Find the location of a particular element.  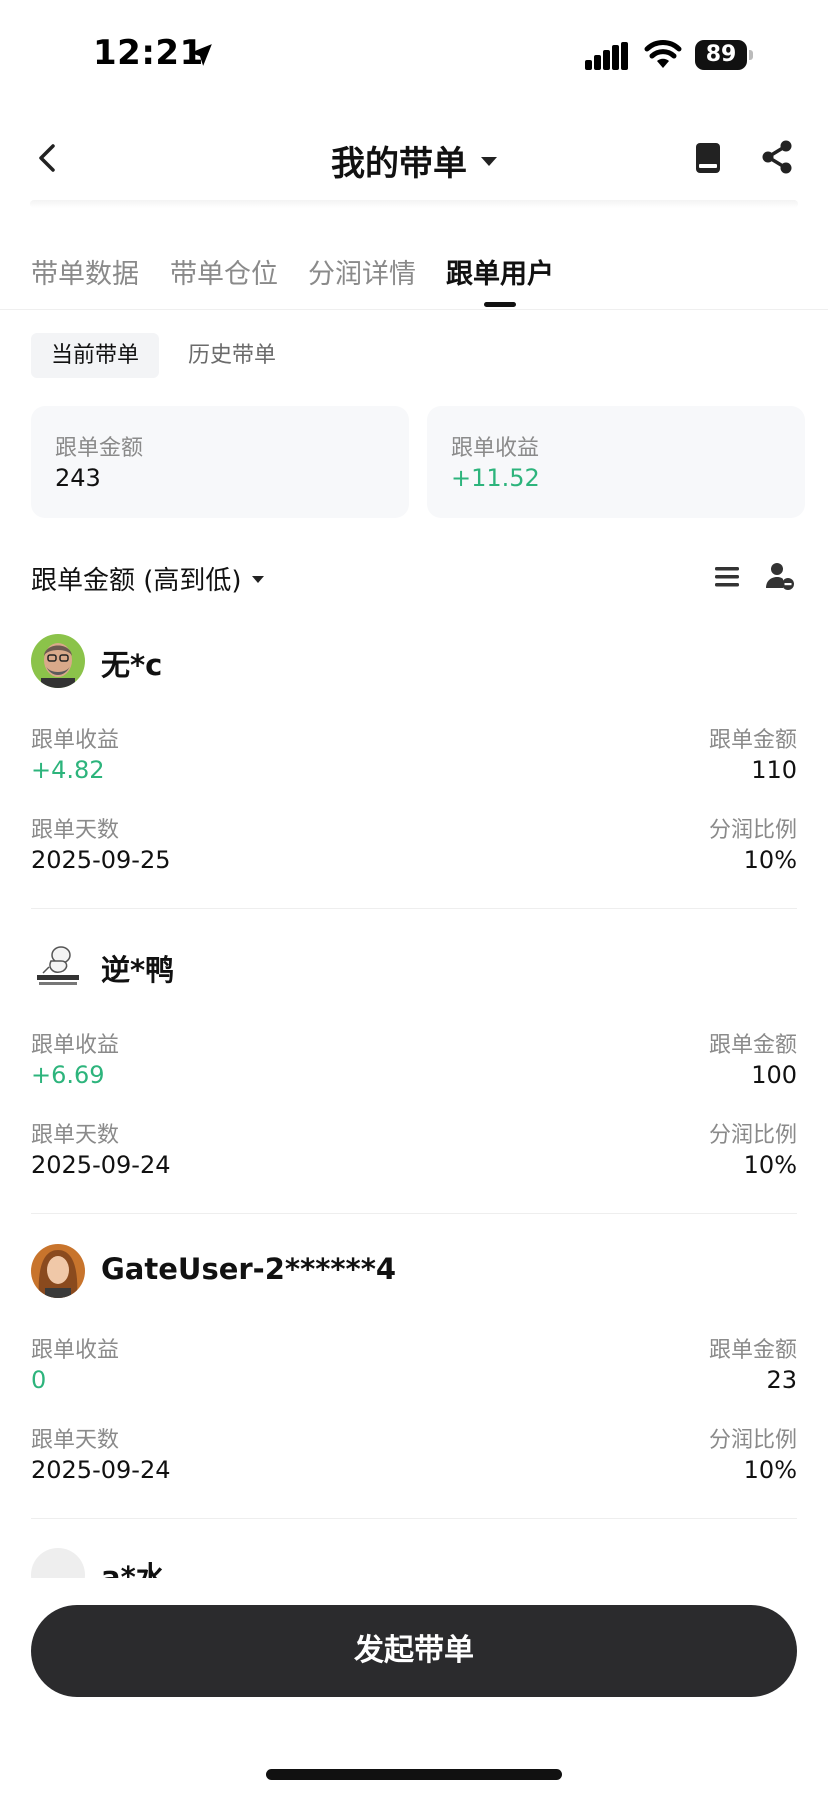

status-bar: 12:21 89 is located at coordinates (414, 55).